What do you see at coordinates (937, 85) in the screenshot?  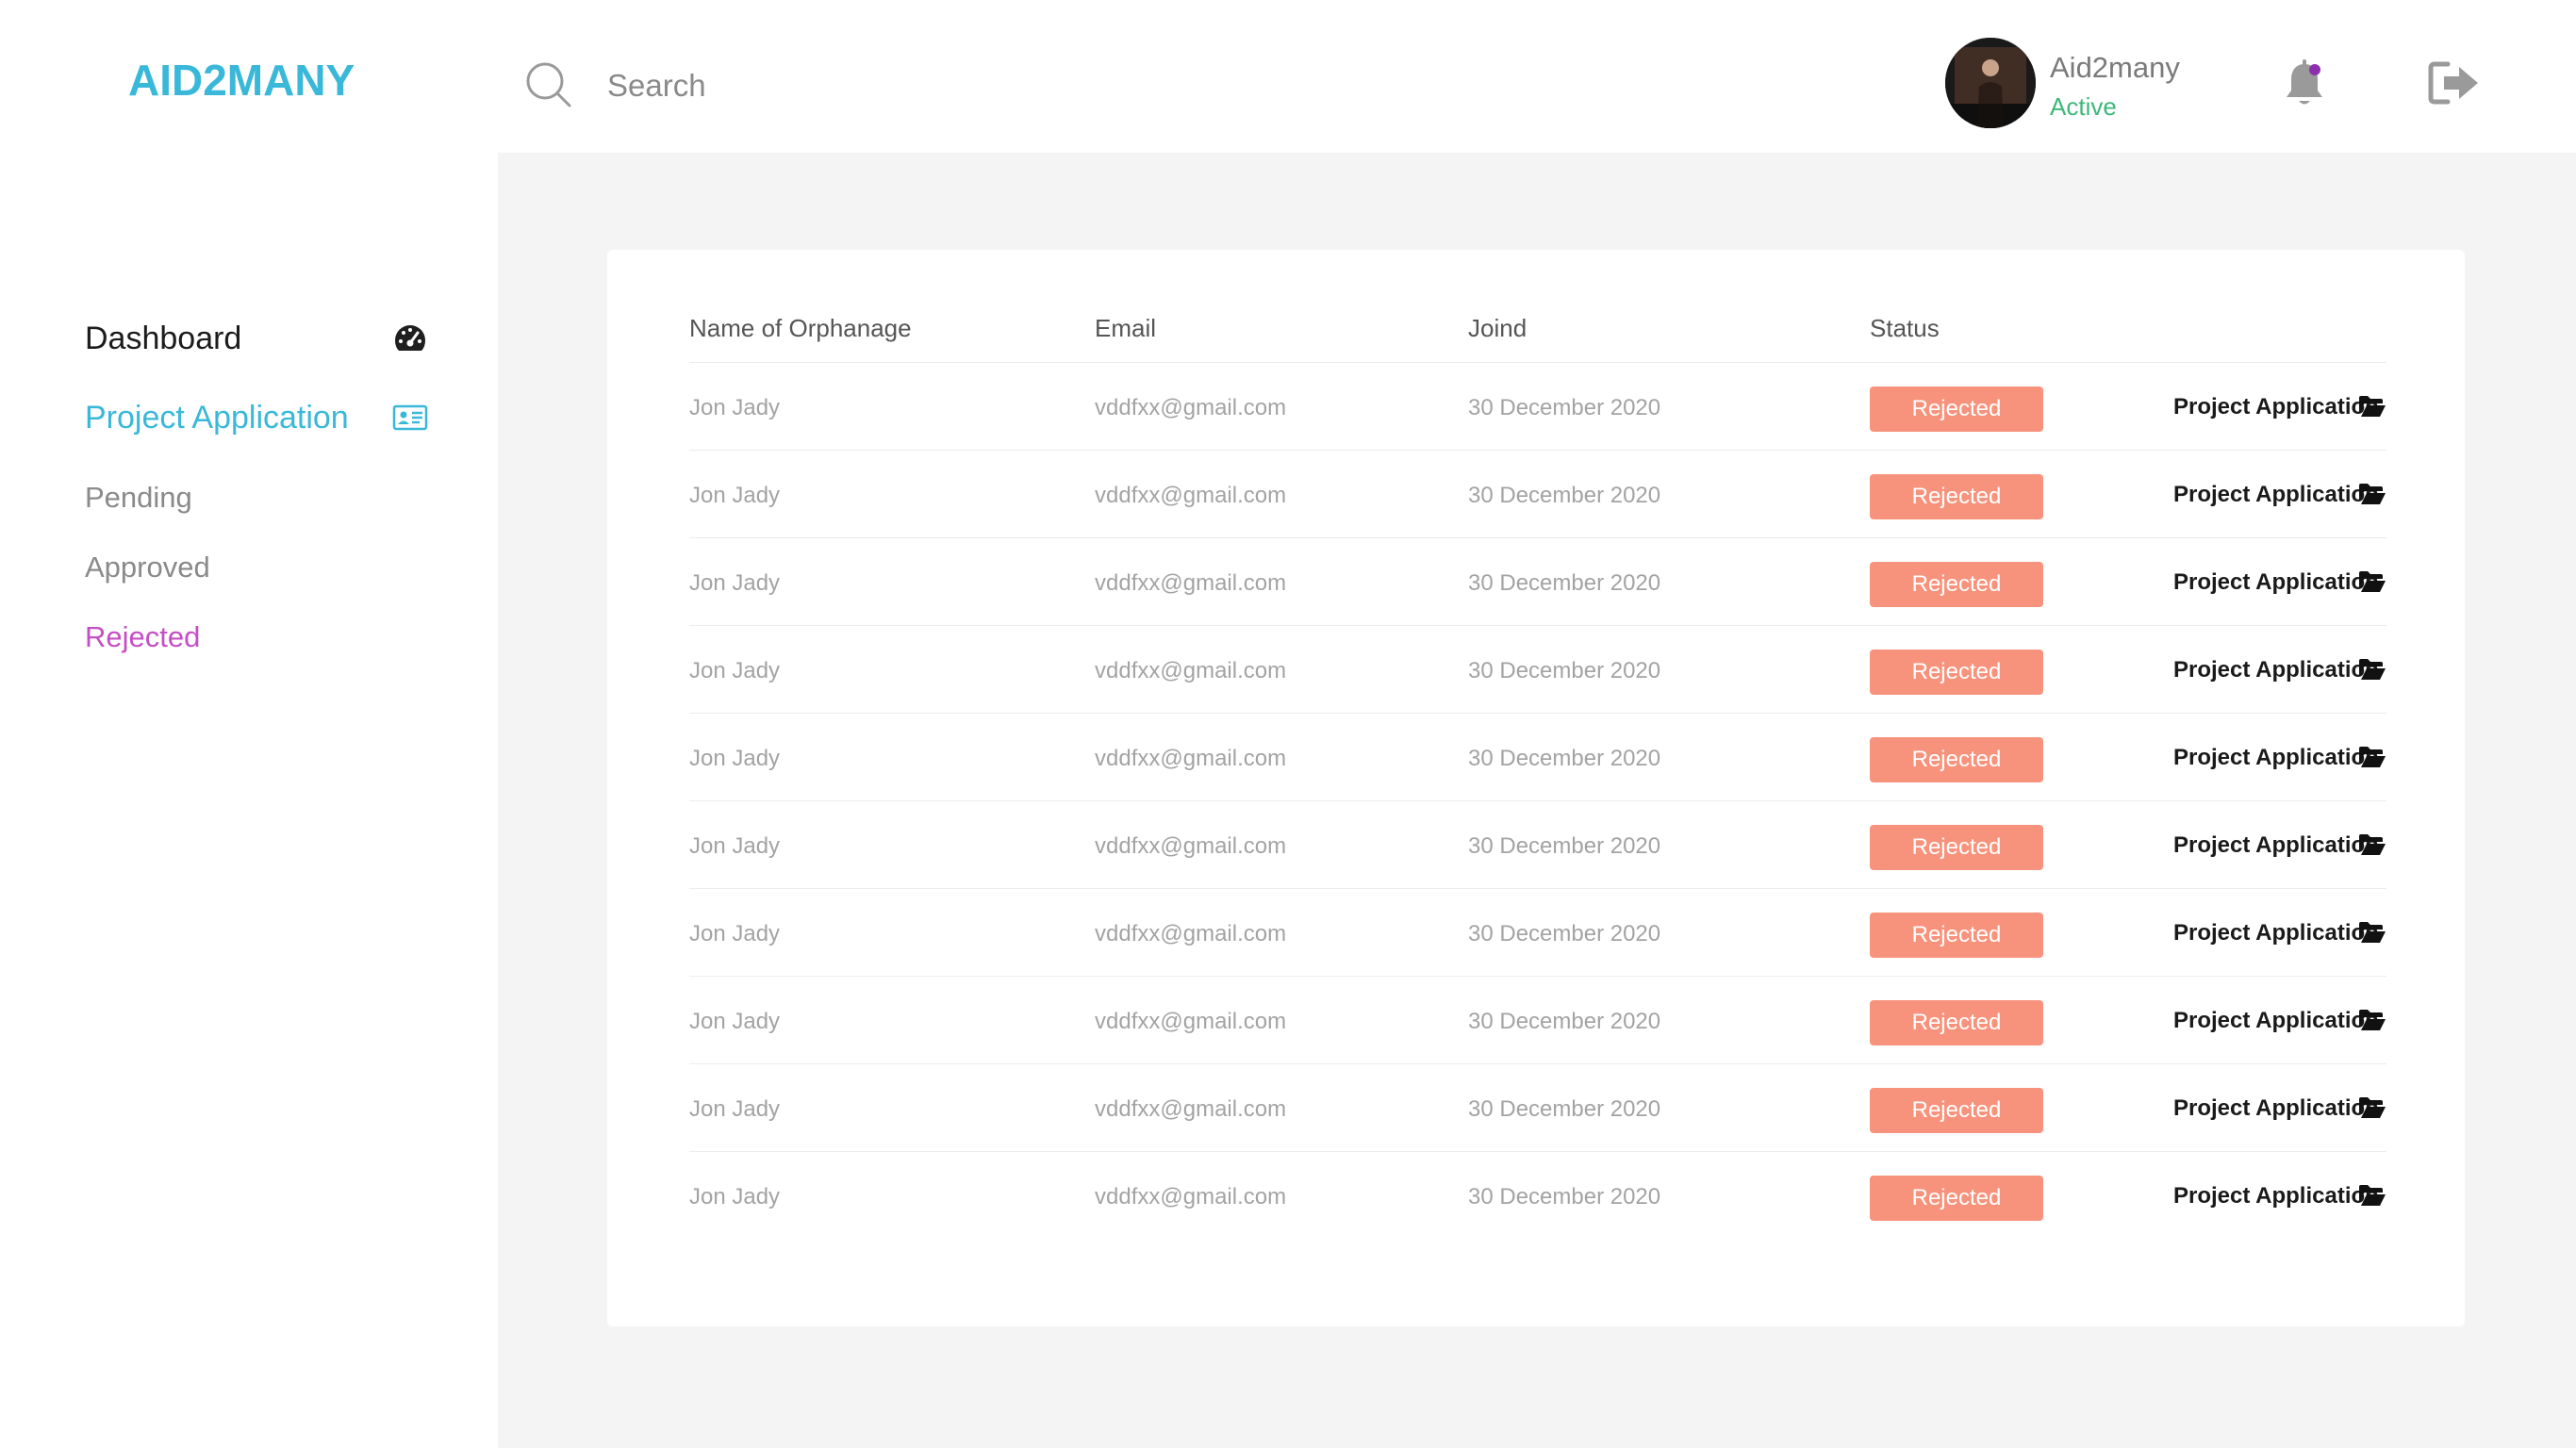 I see `search-input` at bounding box center [937, 85].